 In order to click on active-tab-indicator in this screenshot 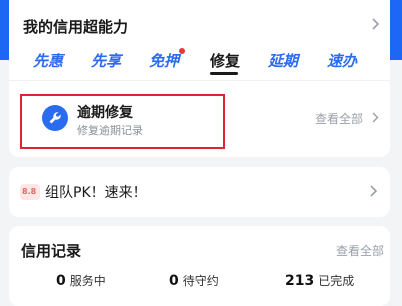, I will do `click(224, 73)`.